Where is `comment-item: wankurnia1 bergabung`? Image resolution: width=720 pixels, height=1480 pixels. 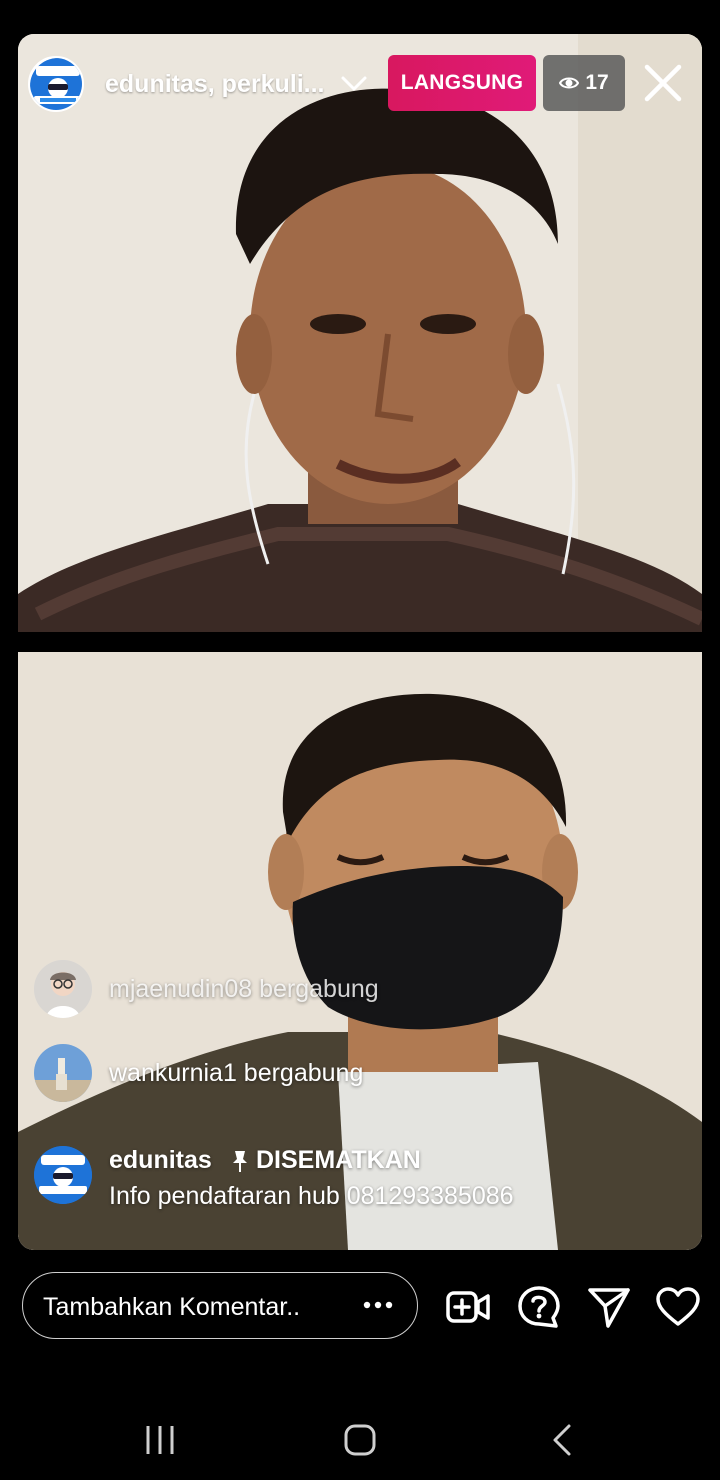
comment-item: wankurnia1 bergabung is located at coordinates (198, 1073).